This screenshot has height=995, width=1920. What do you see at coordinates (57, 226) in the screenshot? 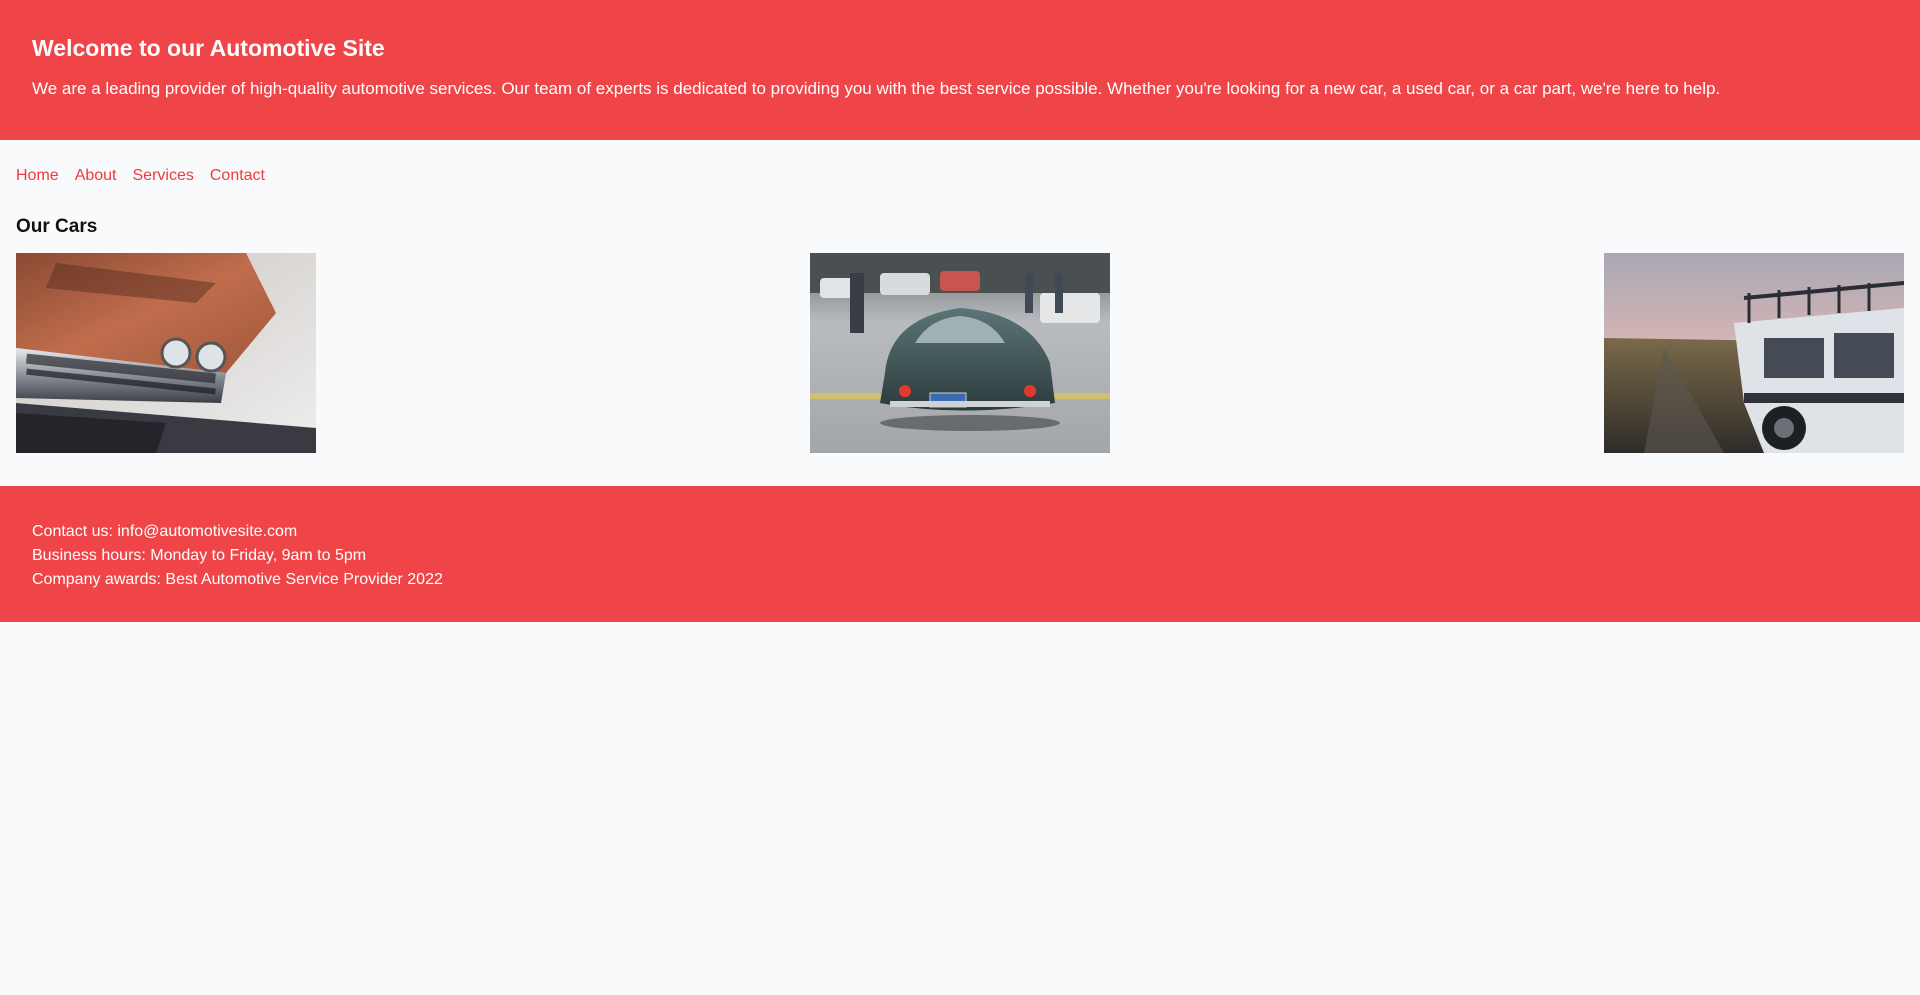
I see `section-title-our-cars: Our Cars` at bounding box center [57, 226].